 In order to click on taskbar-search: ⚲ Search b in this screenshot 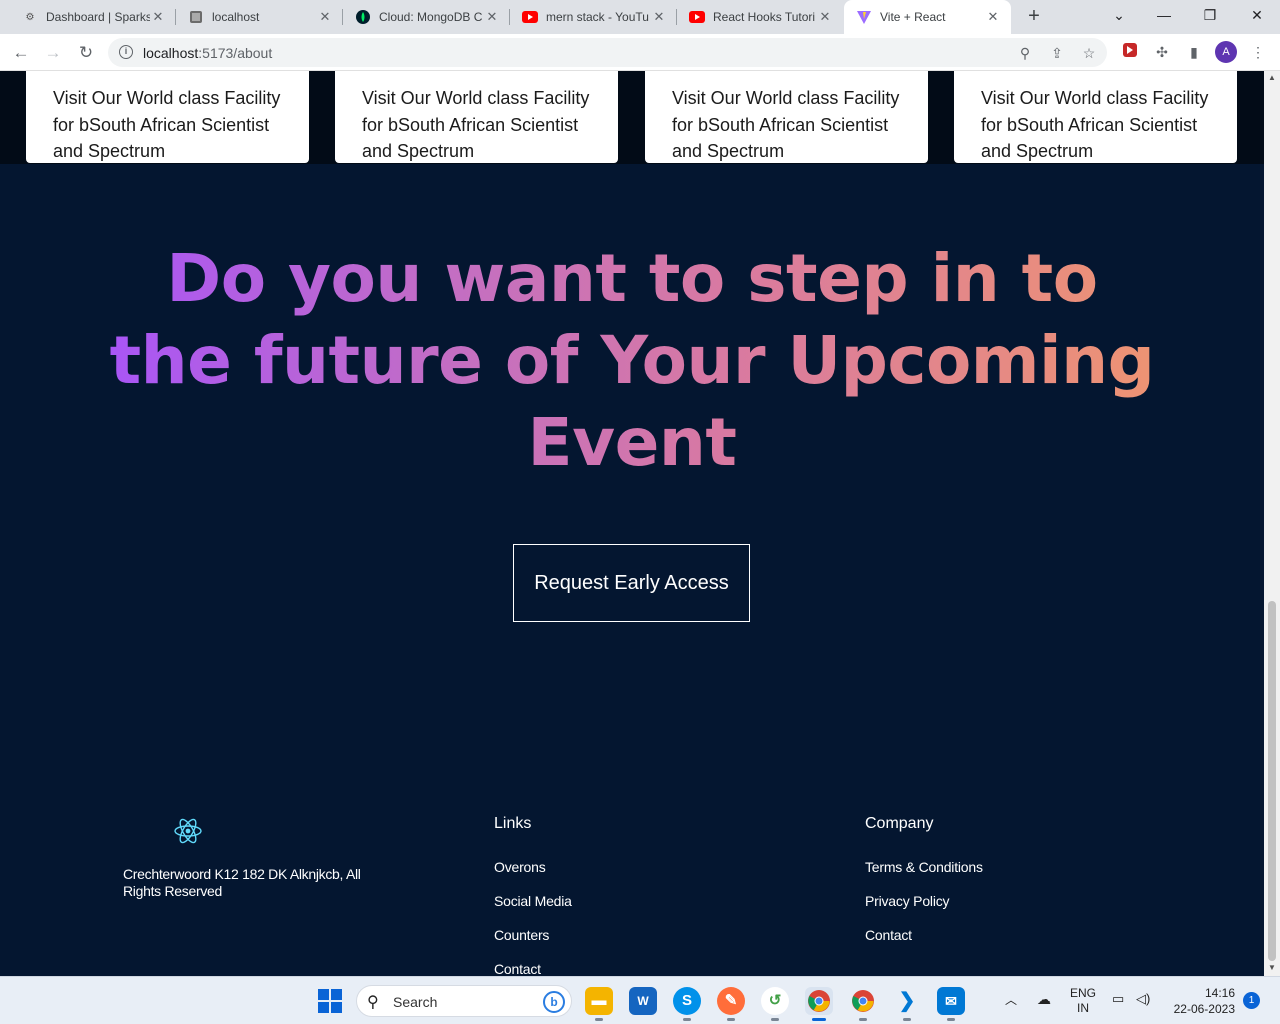, I will do `click(464, 1001)`.